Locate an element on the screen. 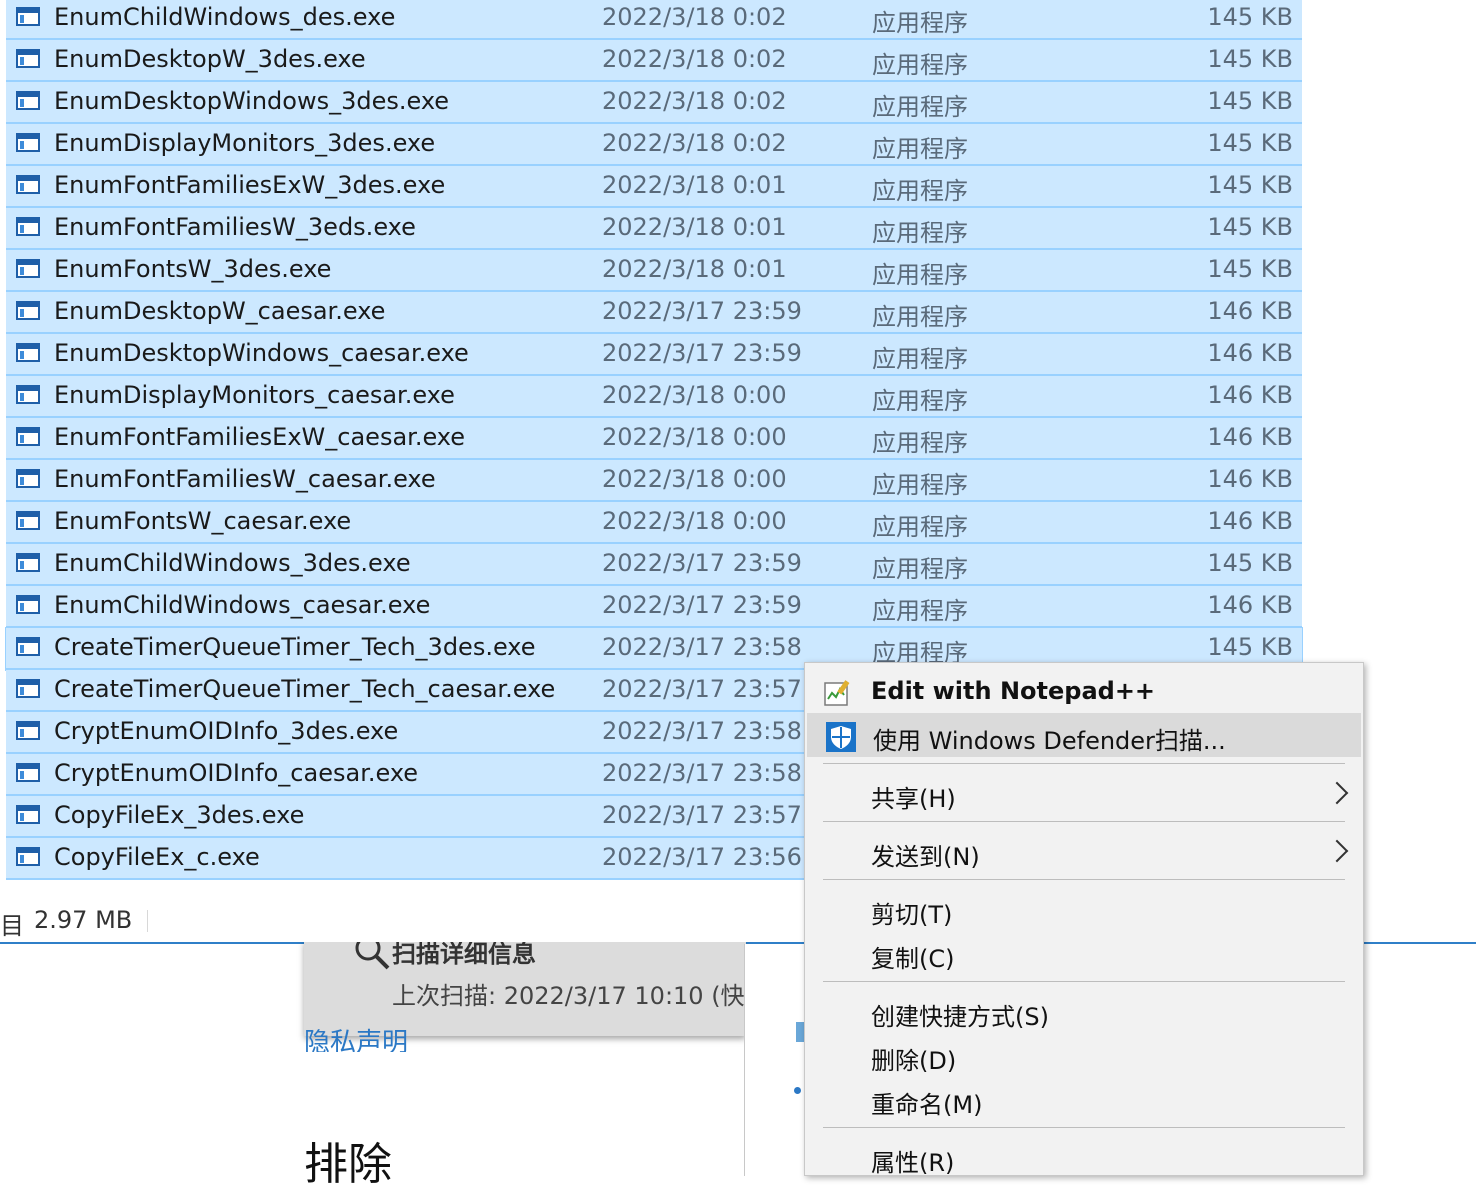 The height and width of the screenshot is (1192, 1476). file-name: CopyFileEx_3des.exe is located at coordinates (179, 815).